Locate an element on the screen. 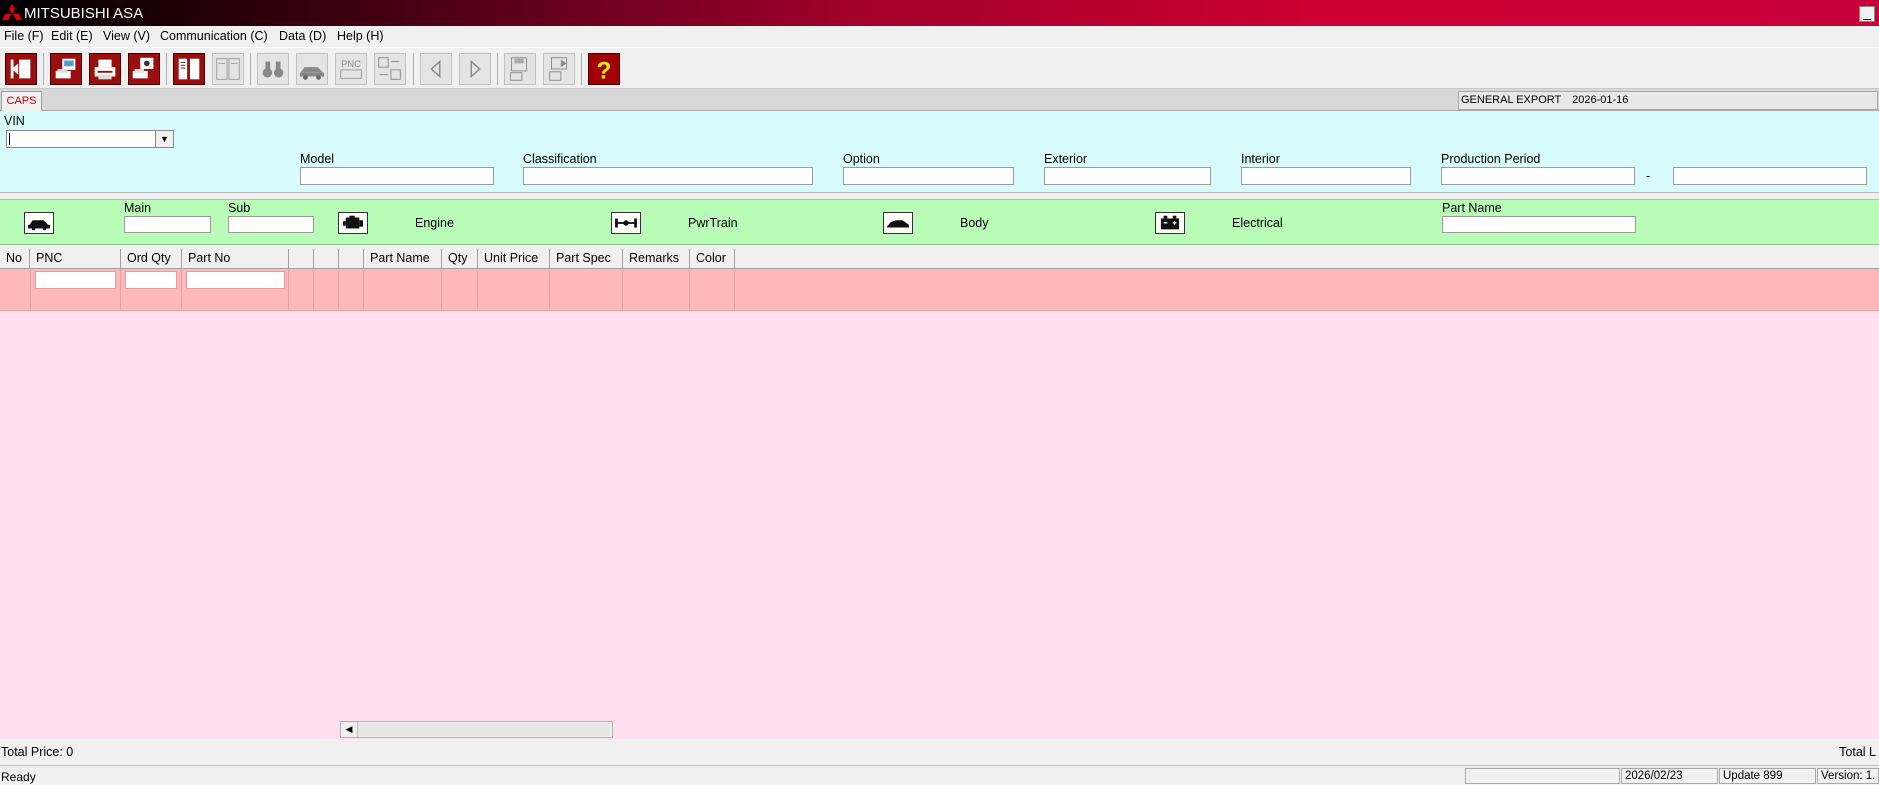  pnc-input is located at coordinates (75, 280).